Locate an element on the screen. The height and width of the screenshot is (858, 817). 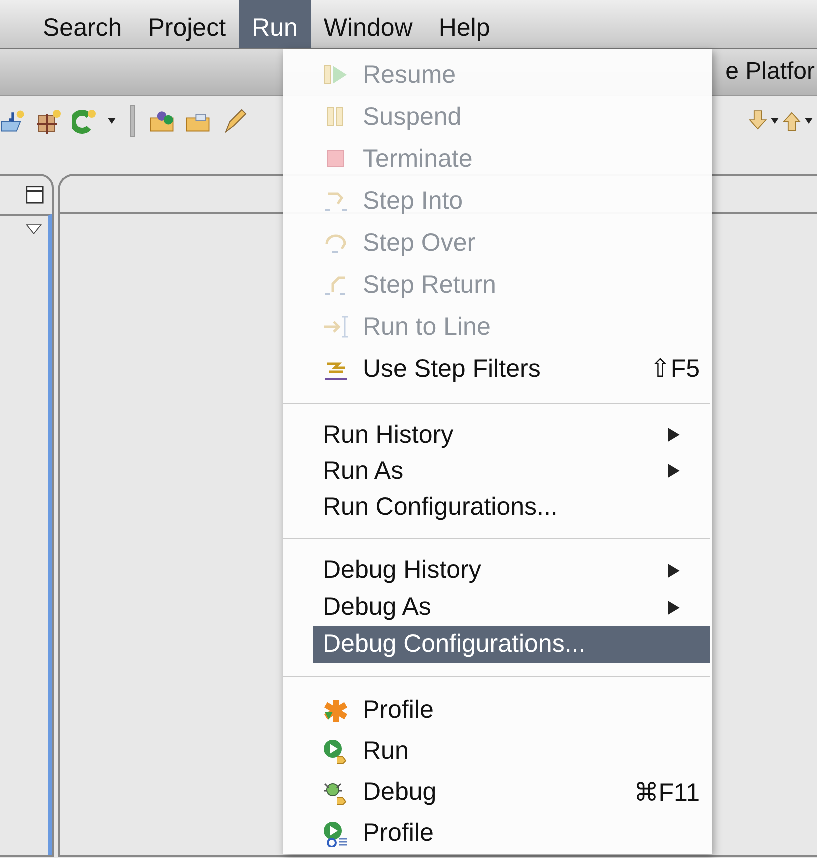
menu-item: Debug As is located at coordinates (511, 607).